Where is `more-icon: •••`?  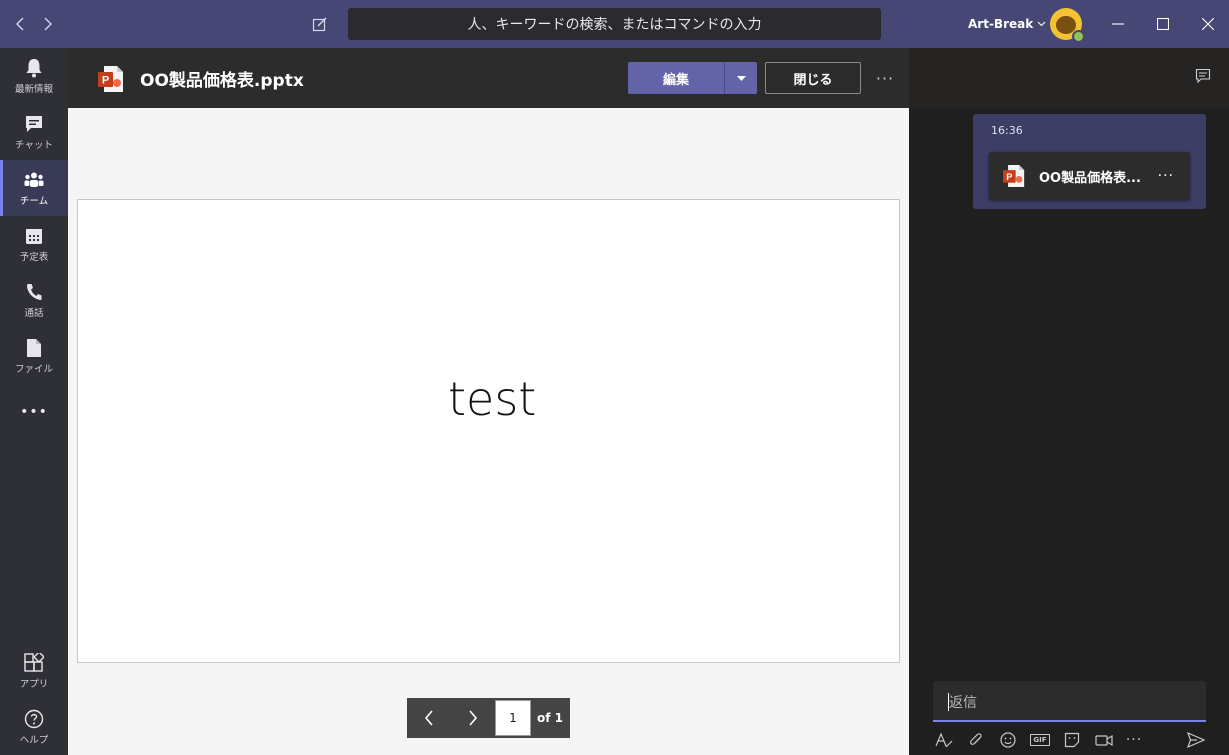
more-icon: ••• is located at coordinates (34, 412).